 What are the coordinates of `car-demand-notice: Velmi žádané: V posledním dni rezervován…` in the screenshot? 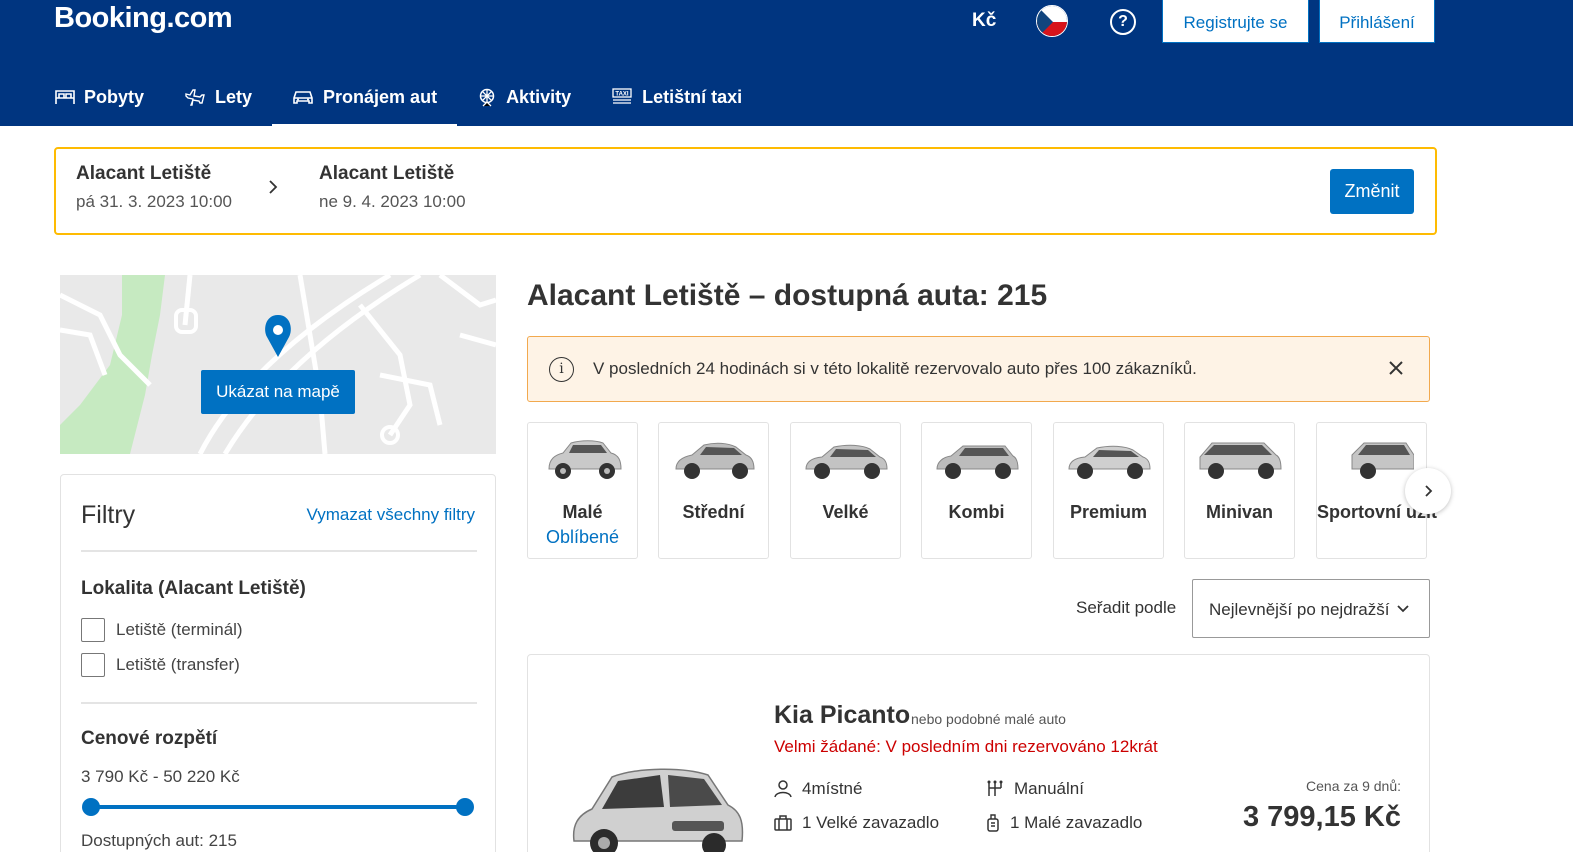 It's located at (966, 746).